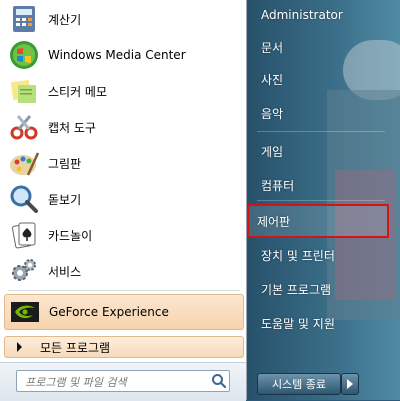 The width and height of the screenshot is (400, 401). I want to click on right-item-label: 장치 및 프린터, so click(298, 255).